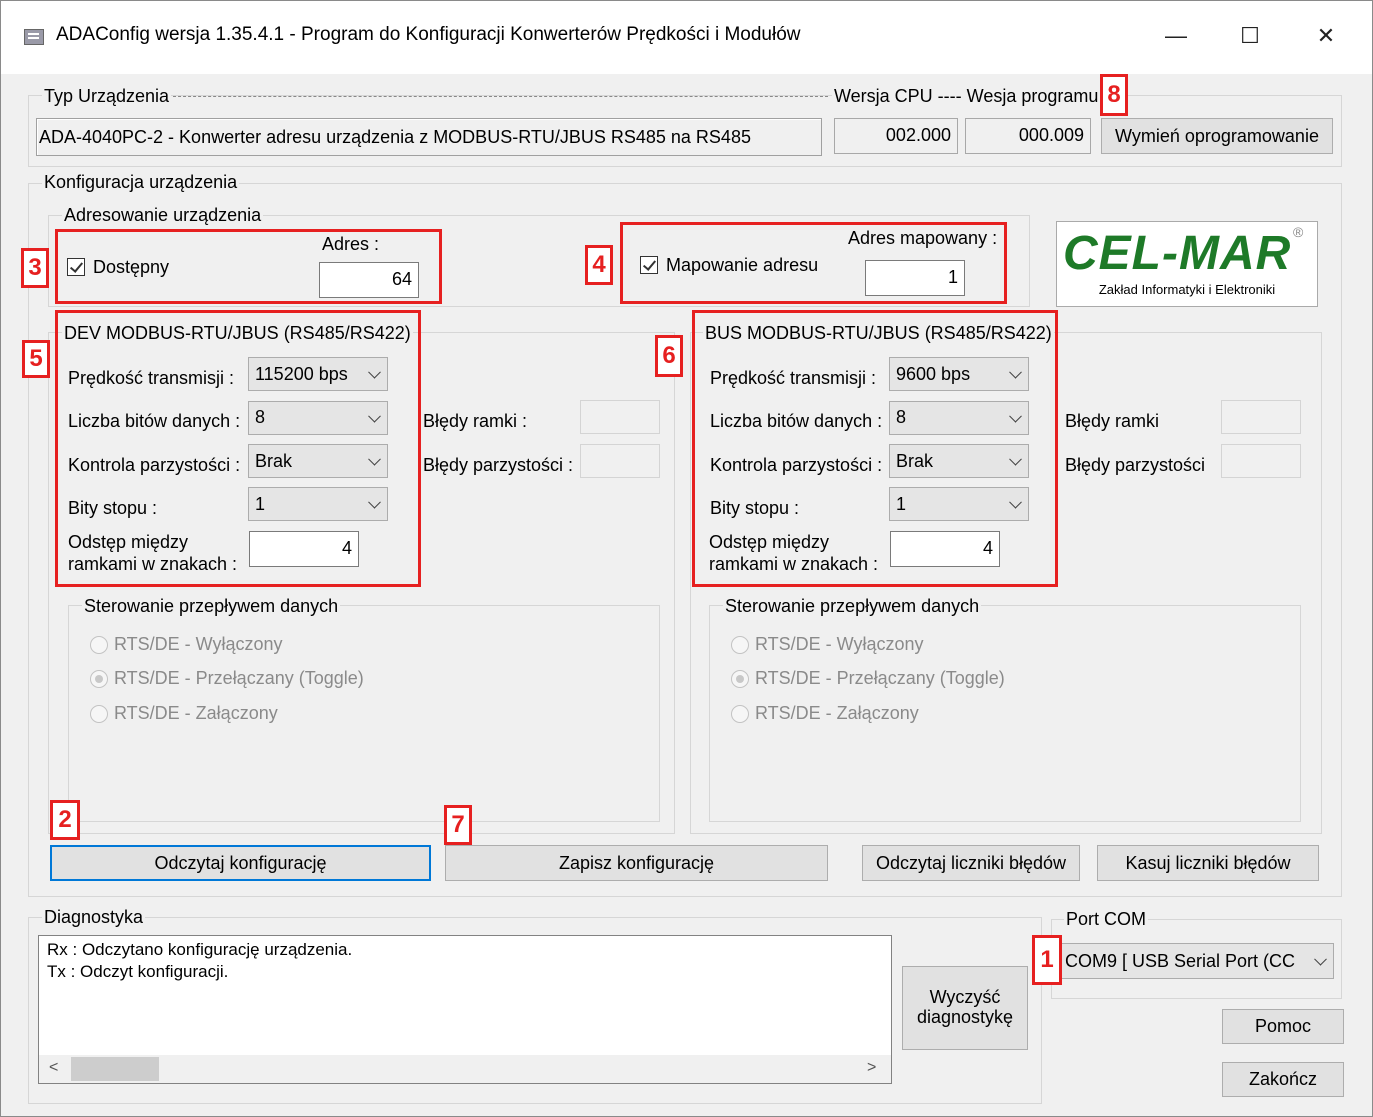 The image size is (1373, 1117). Describe the element at coordinates (35, 268) in the screenshot. I see `marker-3: 3` at that location.